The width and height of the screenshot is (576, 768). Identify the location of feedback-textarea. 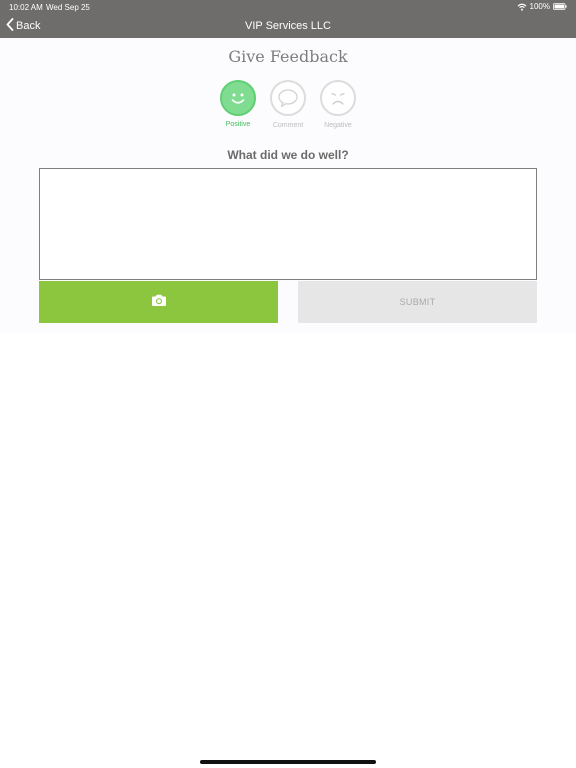
(288, 224).